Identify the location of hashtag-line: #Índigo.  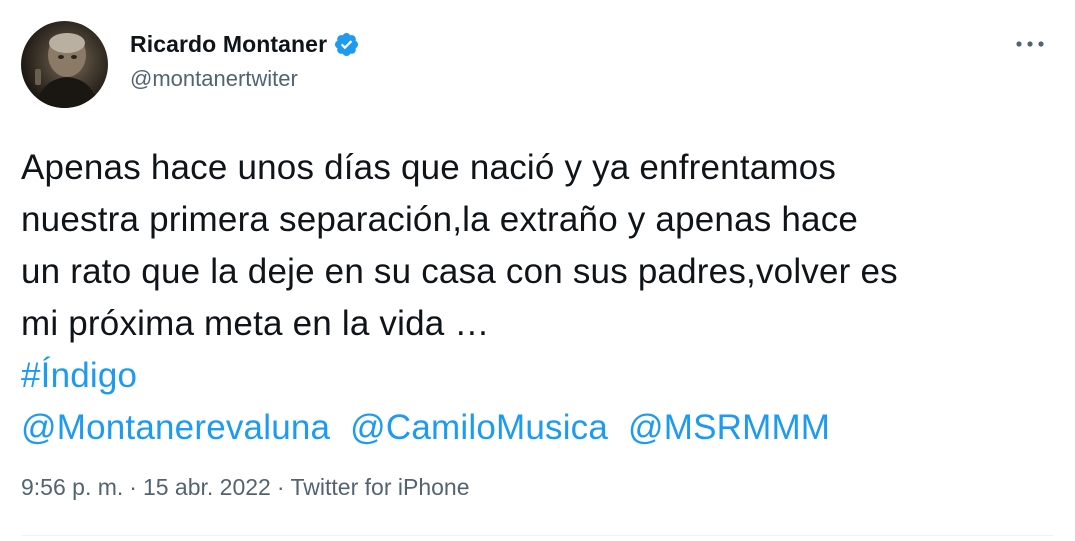
(538, 376).